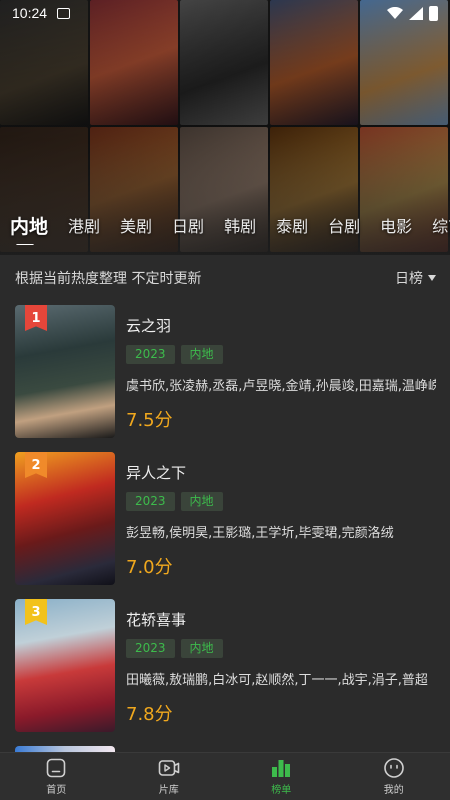  What do you see at coordinates (156, 472) in the screenshot?
I see `item-title: 异人之下` at bounding box center [156, 472].